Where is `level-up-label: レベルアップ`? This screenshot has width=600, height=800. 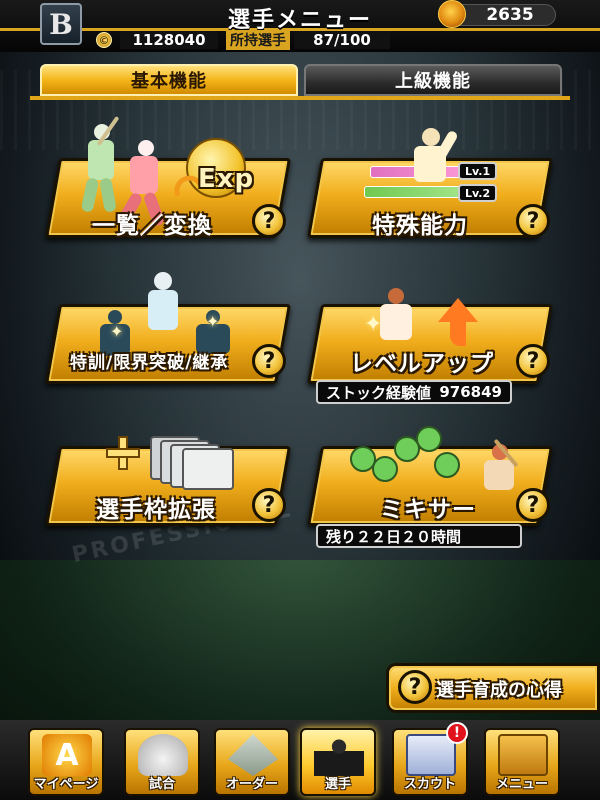
level-up-label: レベルアップ is located at coordinates (422, 364).